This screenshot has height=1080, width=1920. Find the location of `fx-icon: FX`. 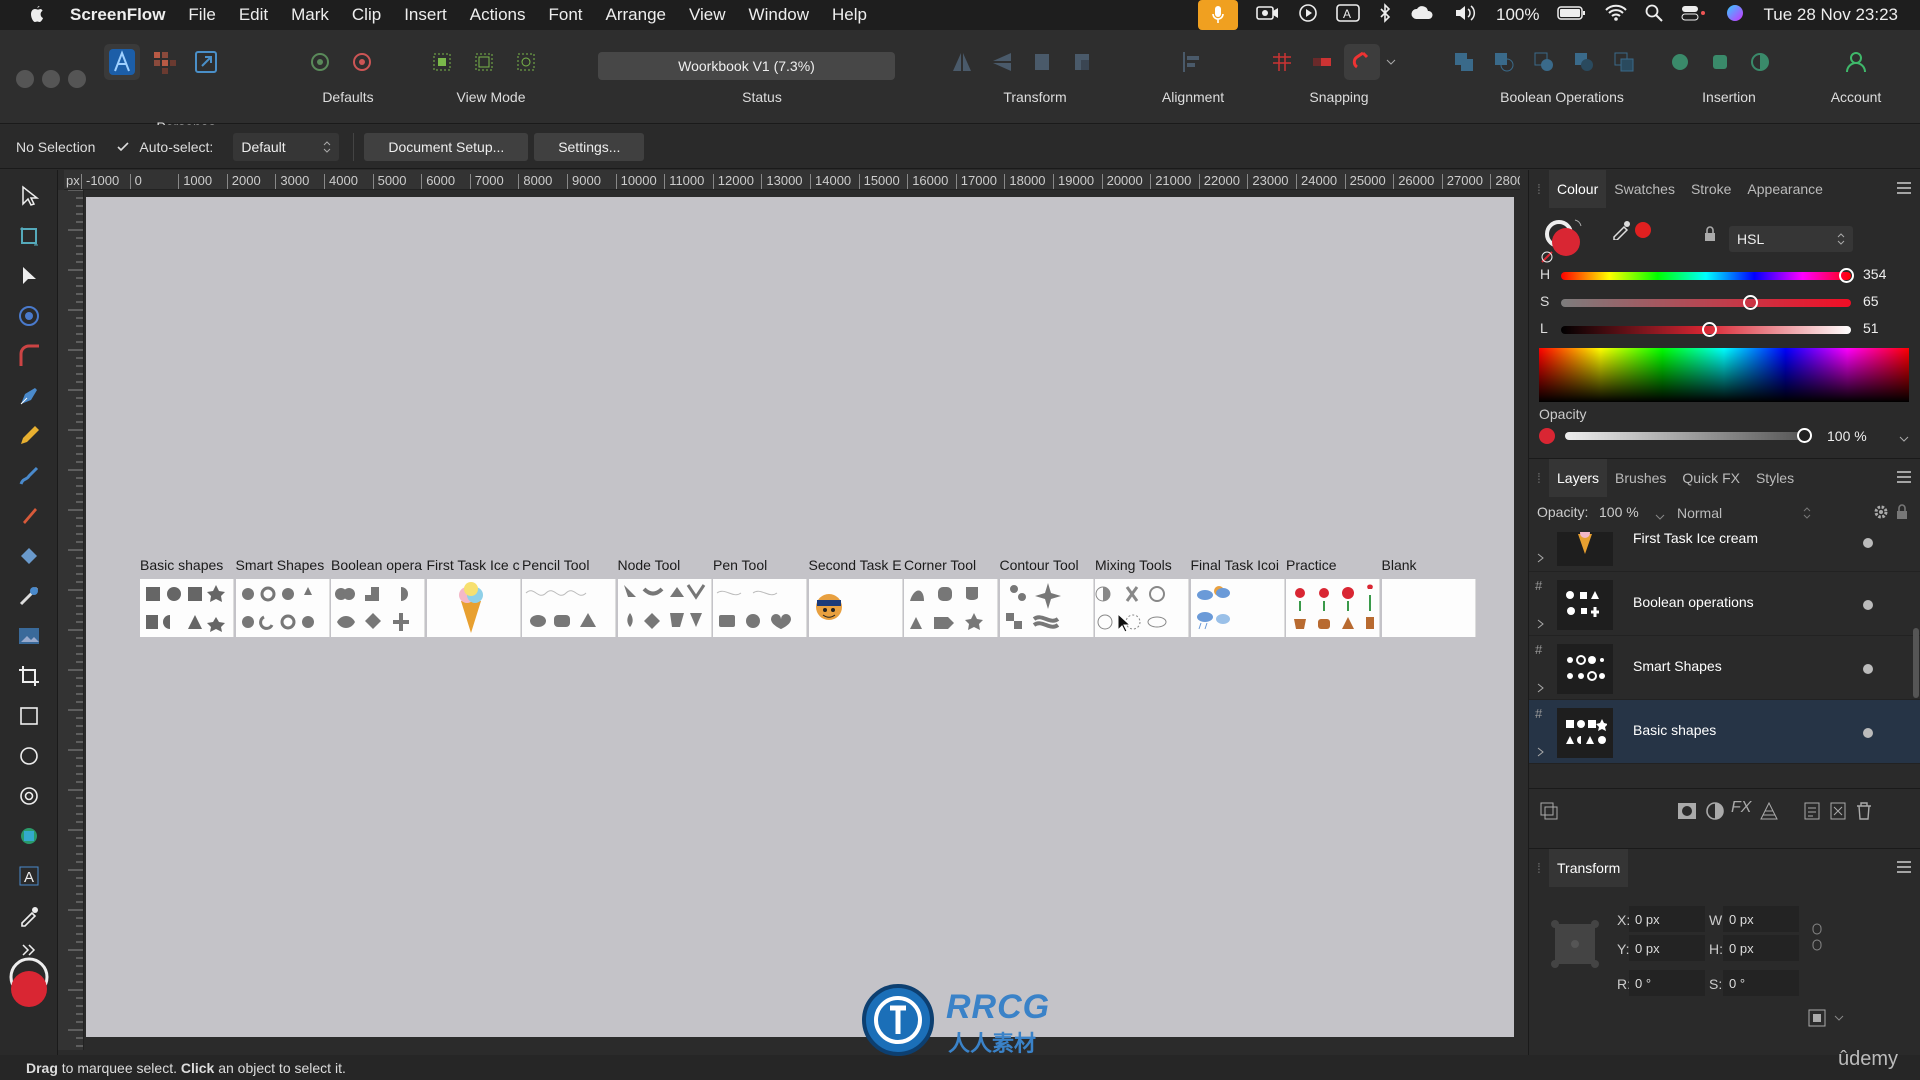

fx-icon: FX is located at coordinates (1741, 808).